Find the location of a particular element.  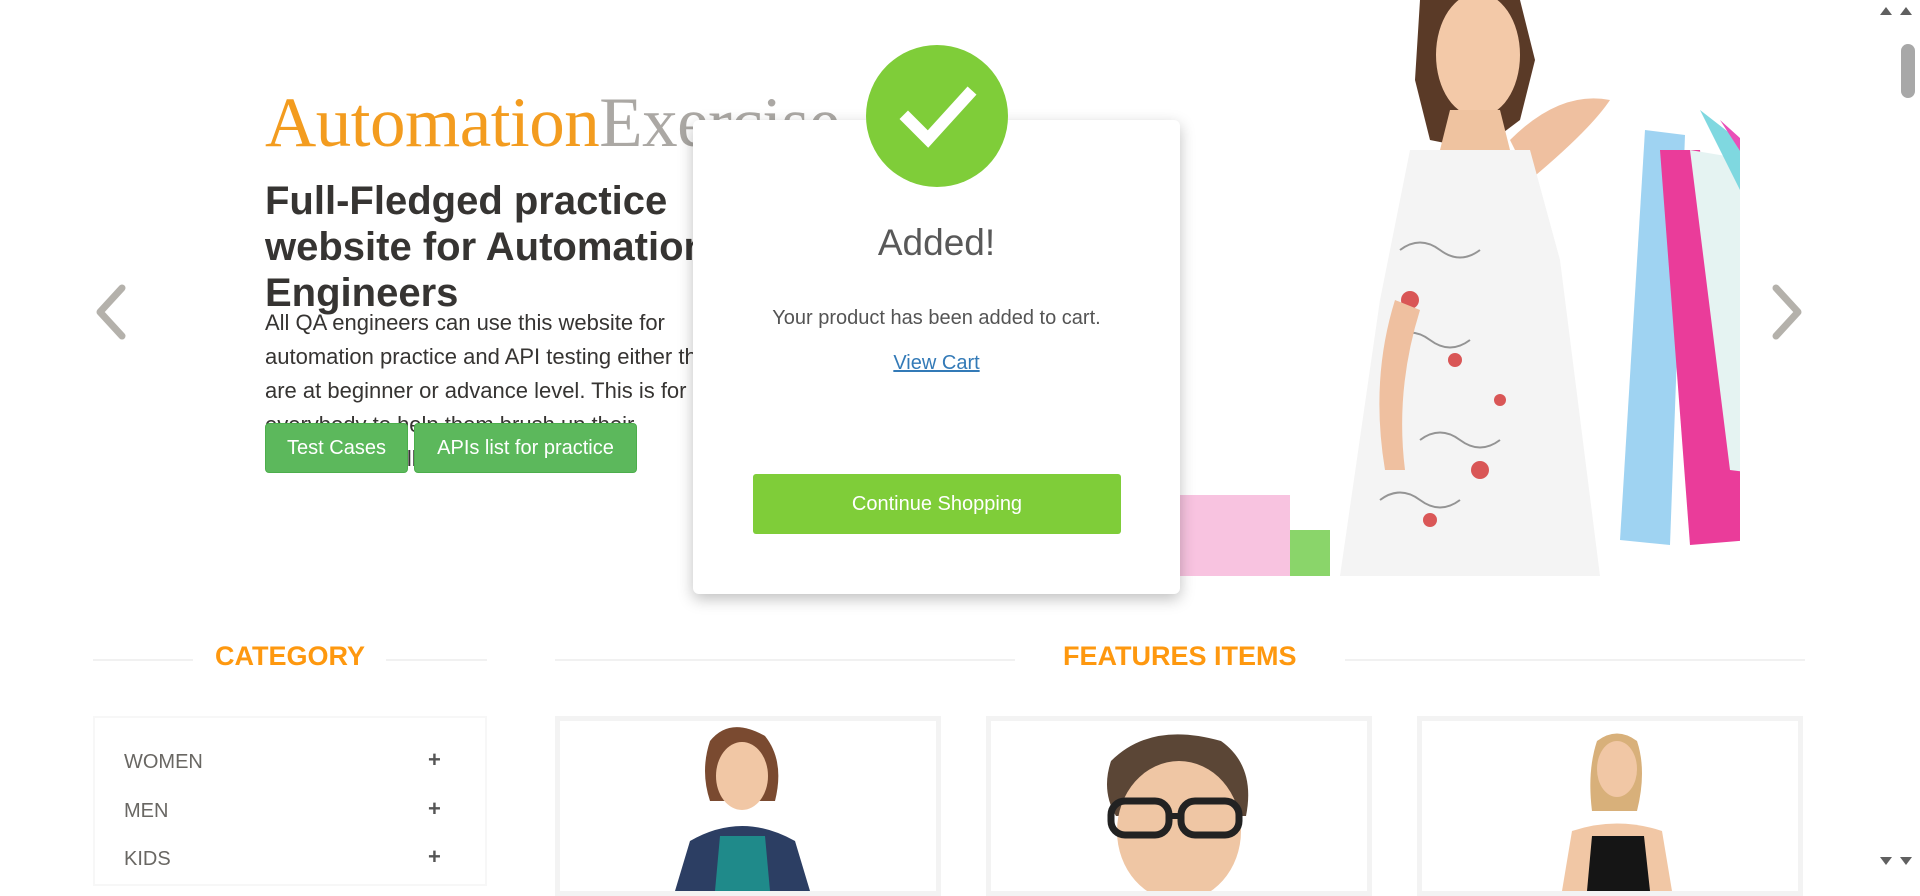

view-cart-link: View Cart is located at coordinates (936, 363).